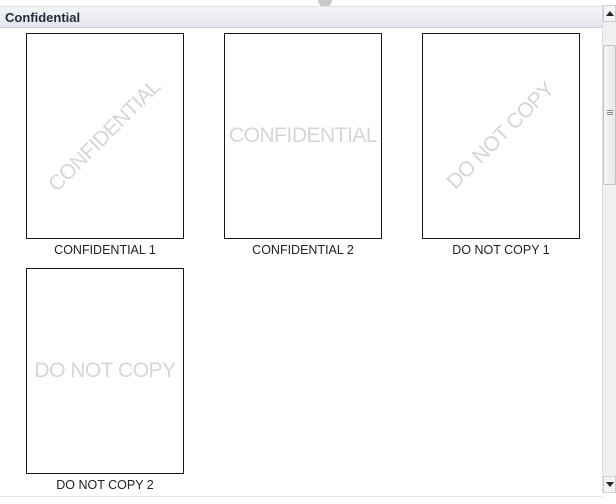 The image size is (616, 504). What do you see at coordinates (43, 17) in the screenshot?
I see `section-title: Confidential` at bounding box center [43, 17].